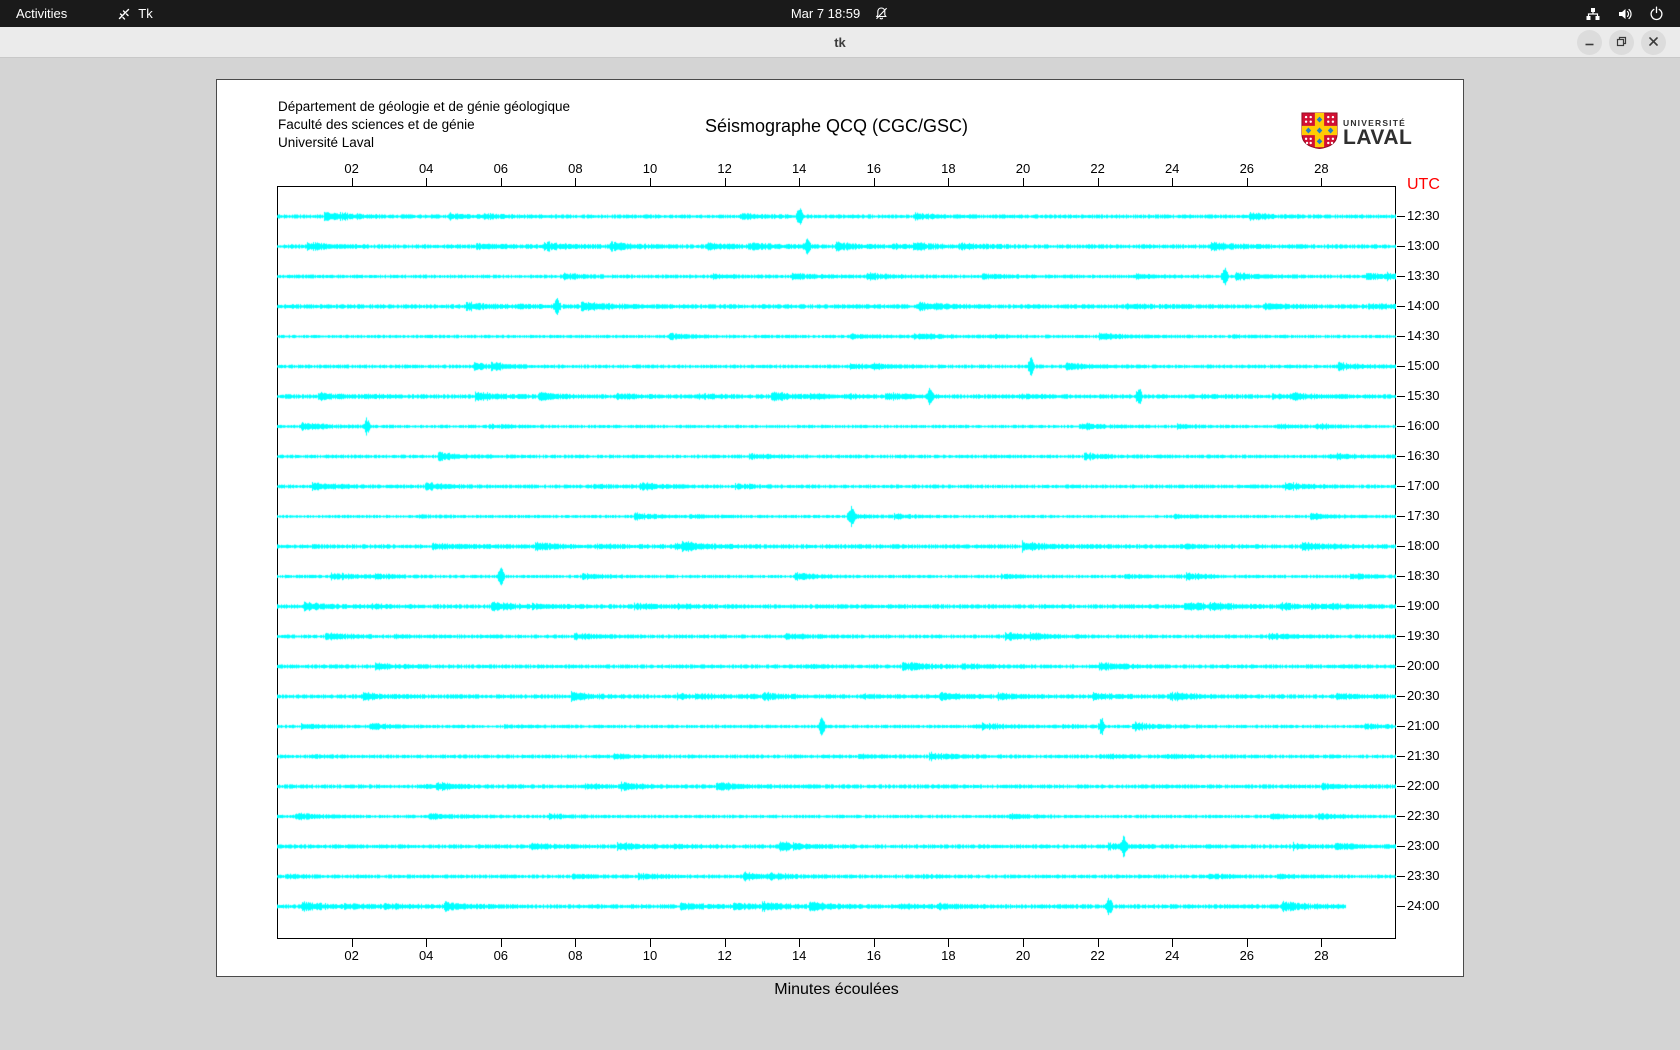 The image size is (1680, 1050). What do you see at coordinates (1423, 335) in the screenshot?
I see `time-label: 14:30` at bounding box center [1423, 335].